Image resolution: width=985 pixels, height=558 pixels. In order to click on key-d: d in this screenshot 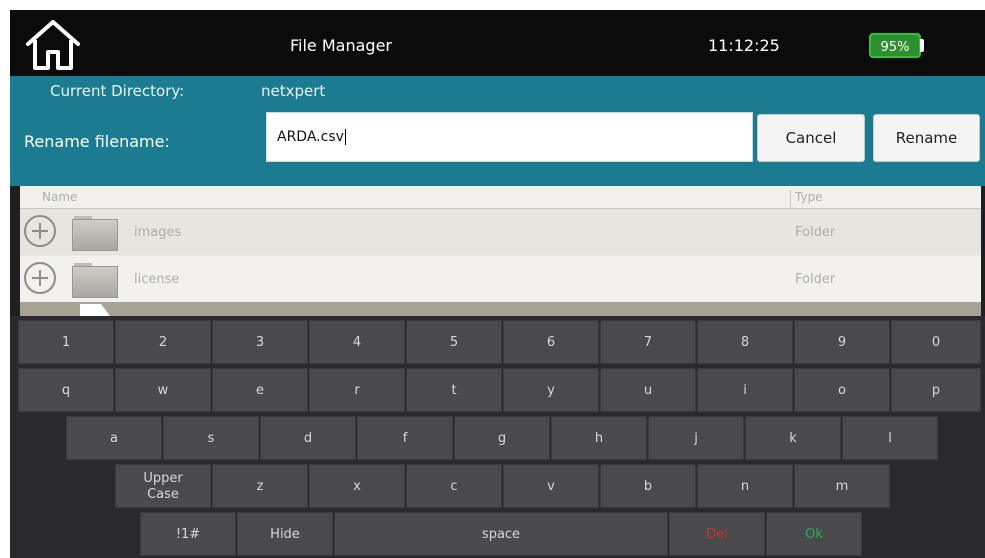, I will do `click(308, 438)`.